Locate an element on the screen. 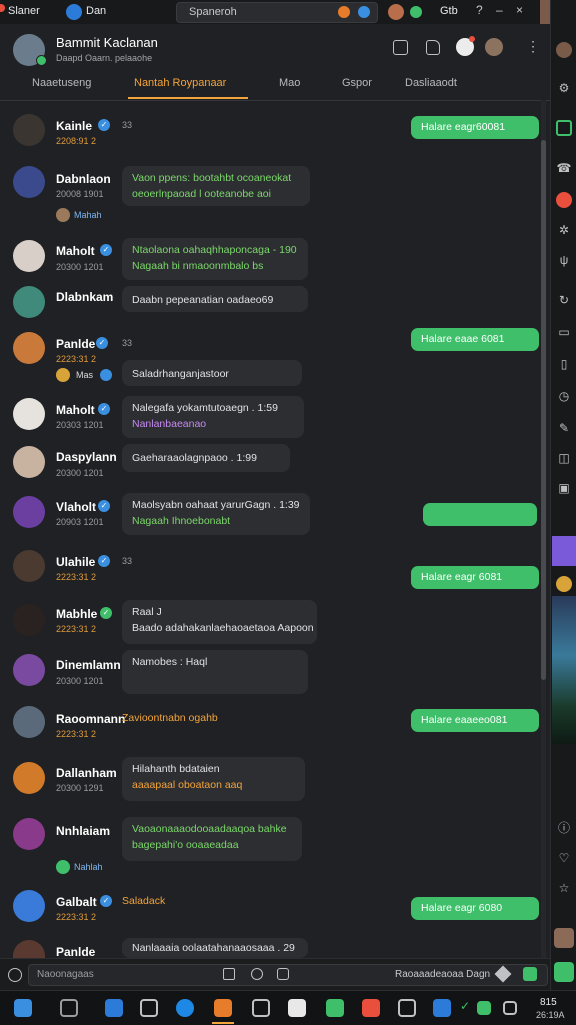 The width and height of the screenshot is (576, 1025). more-options-icon: ⋮ is located at coordinates (533, 46).